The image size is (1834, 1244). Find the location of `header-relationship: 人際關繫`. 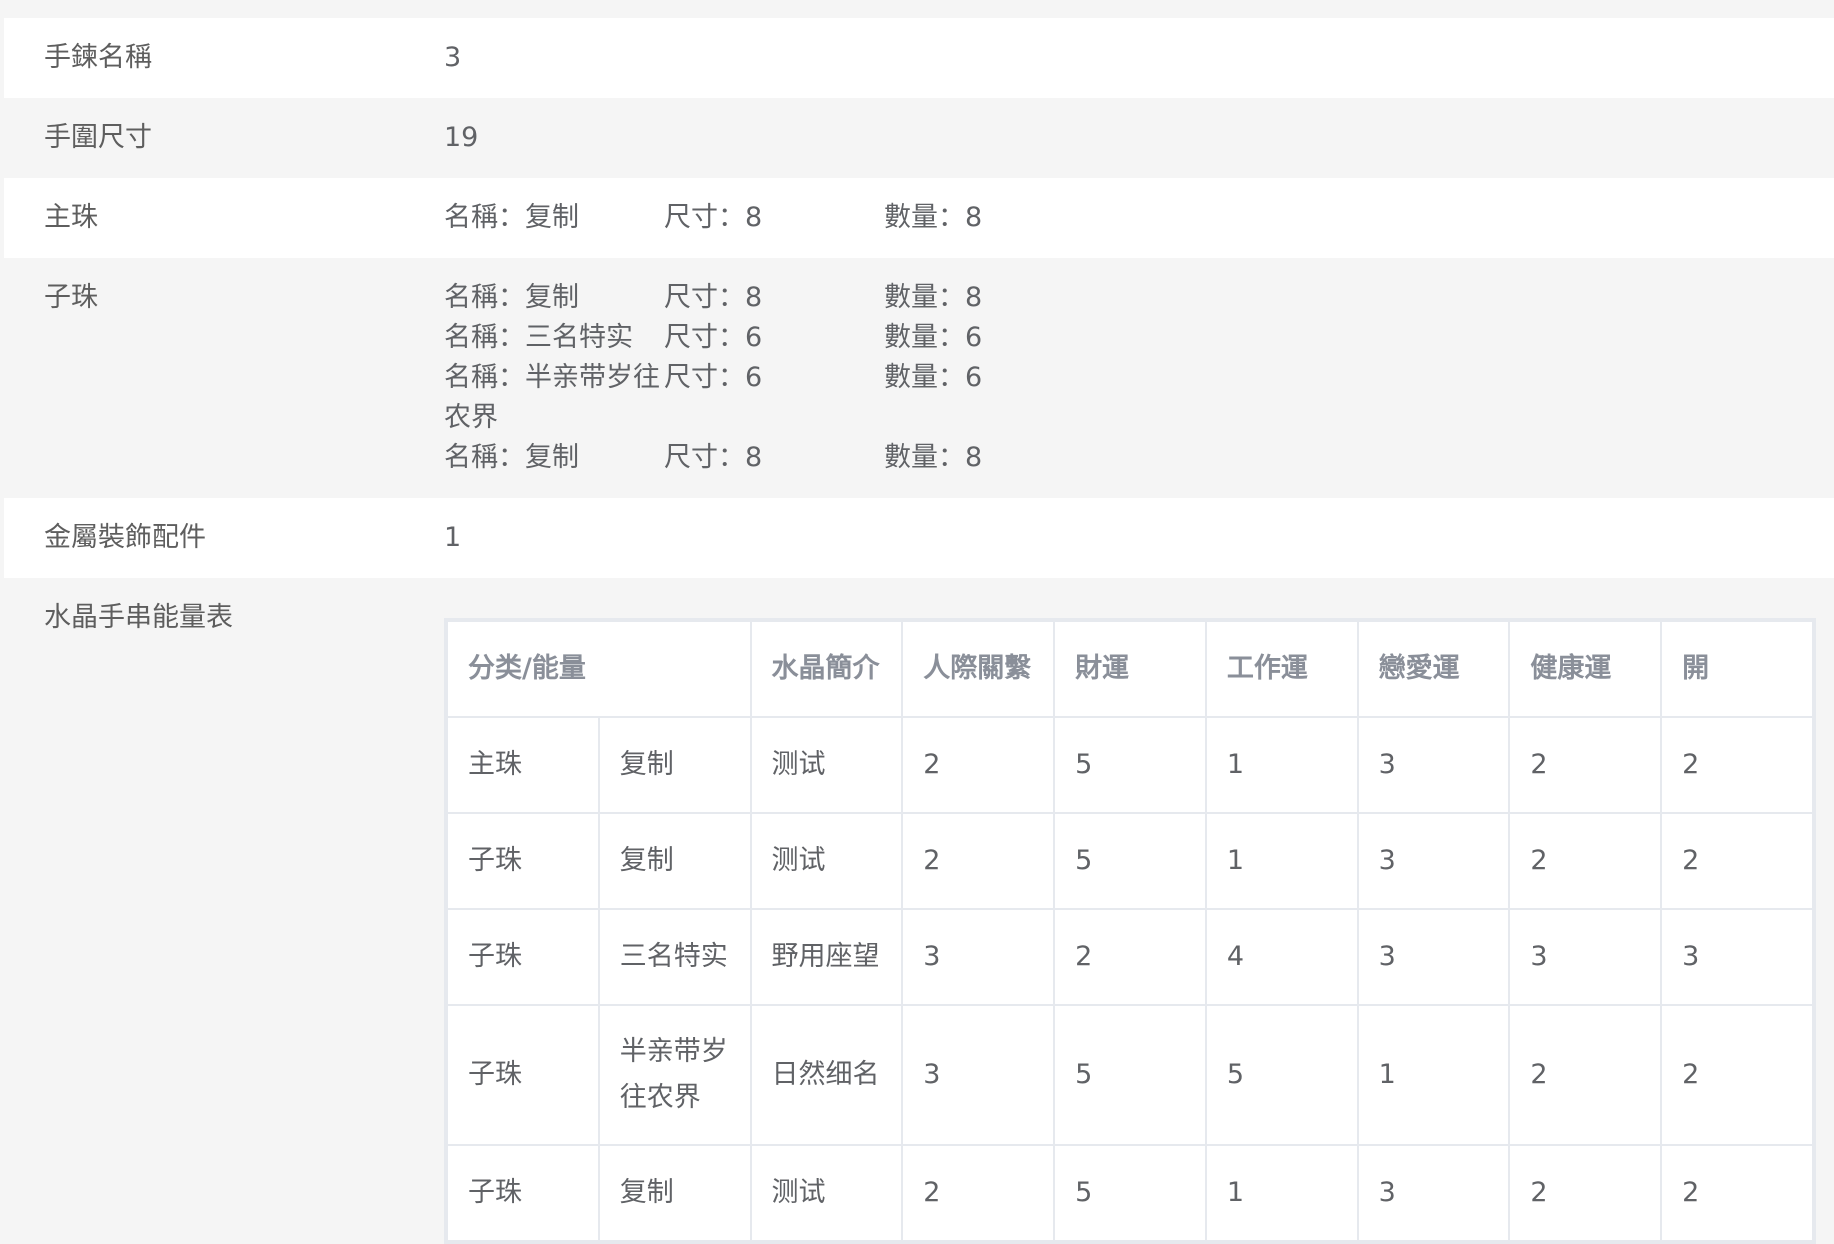

header-relationship: 人際關繫 is located at coordinates (978, 669).